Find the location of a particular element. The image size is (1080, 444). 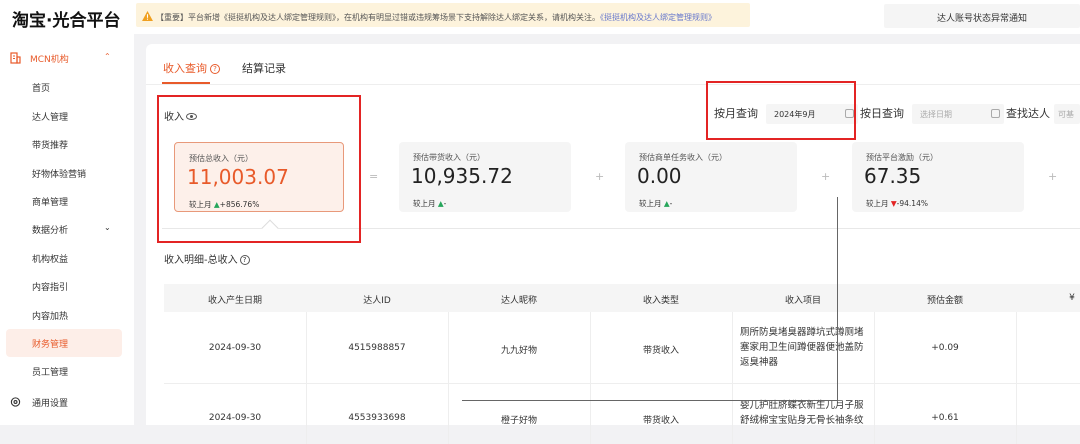

sidebar-item-settings: 通用设置 is located at coordinates (67, 402).